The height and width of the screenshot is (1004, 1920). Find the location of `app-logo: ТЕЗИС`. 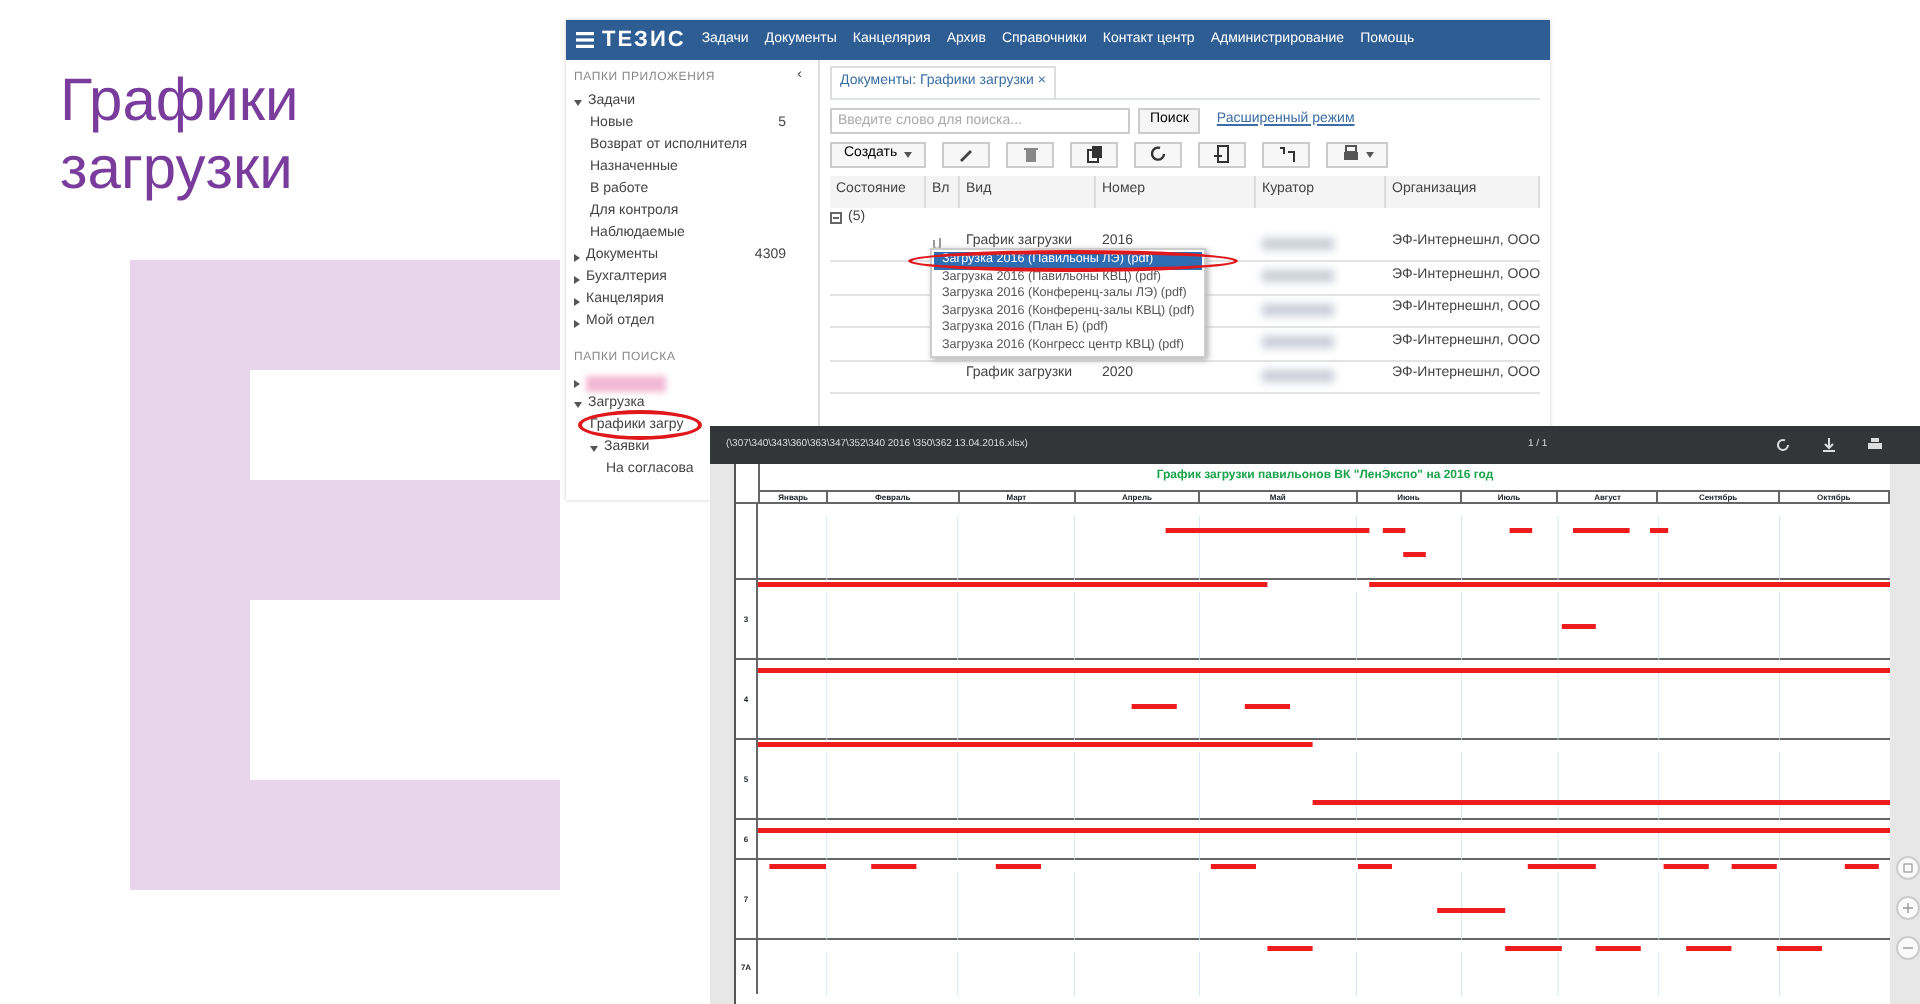

app-logo: ТЕЗИС is located at coordinates (644, 40).